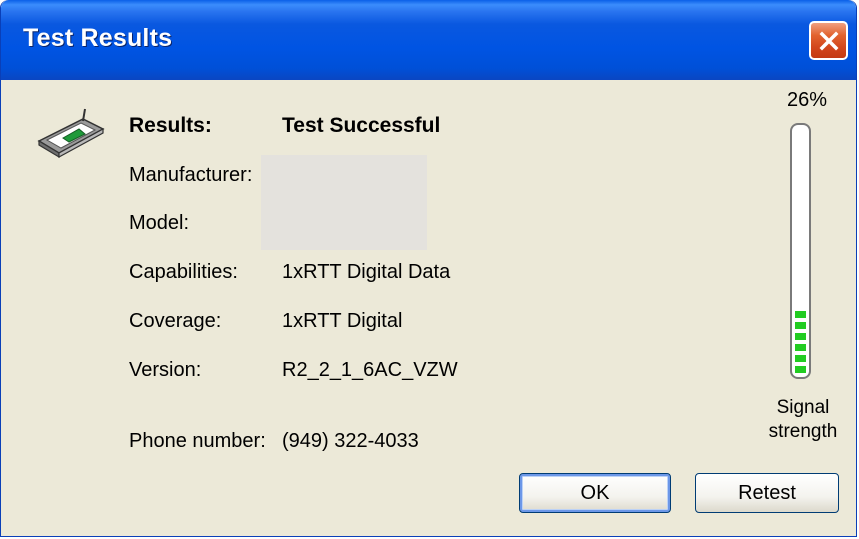  I want to click on window-title: Test Results, so click(98, 38).